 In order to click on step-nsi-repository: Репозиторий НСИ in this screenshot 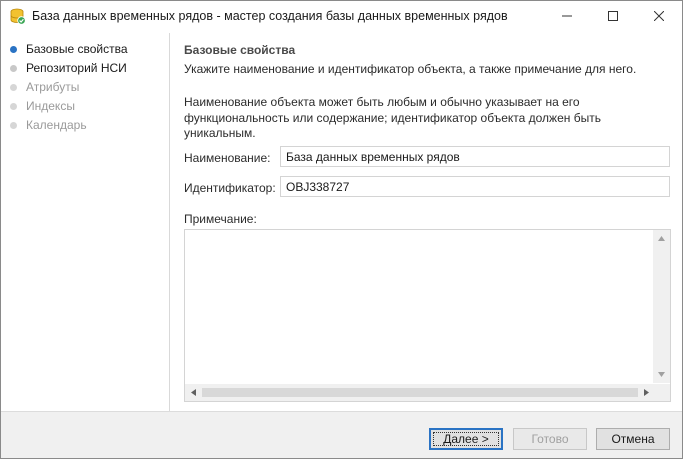, I will do `click(85, 68)`.